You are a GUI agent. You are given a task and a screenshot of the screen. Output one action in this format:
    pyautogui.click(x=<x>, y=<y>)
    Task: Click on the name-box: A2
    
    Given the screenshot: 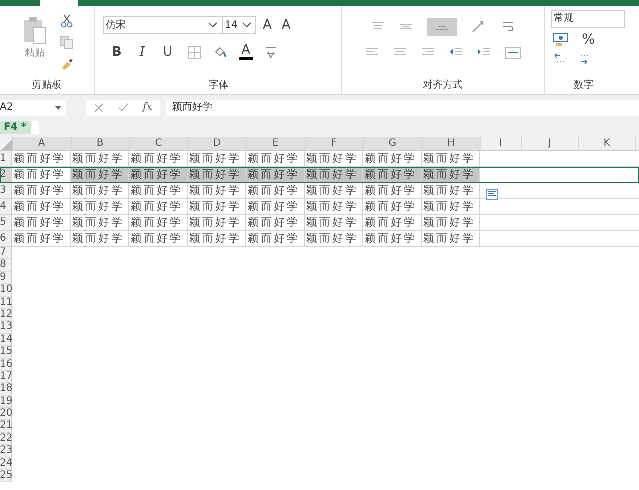 What is the action you would take?
    pyautogui.click(x=33, y=108)
    